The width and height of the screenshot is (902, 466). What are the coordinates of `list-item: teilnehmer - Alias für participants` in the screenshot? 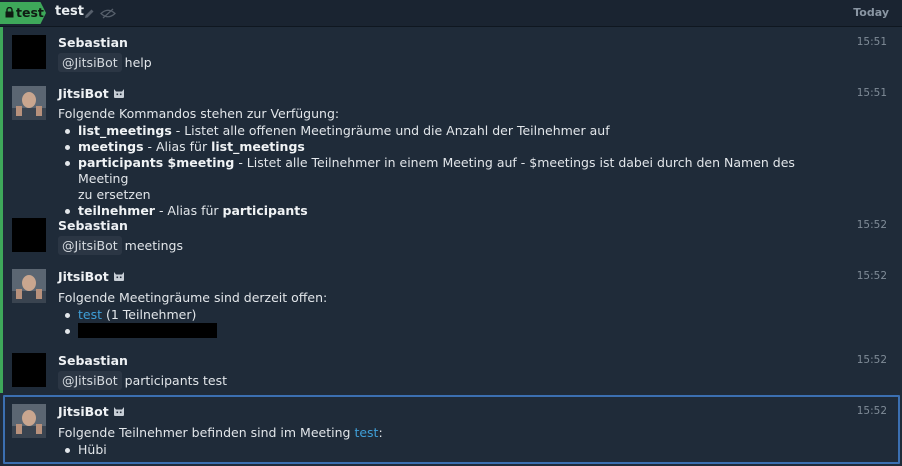 It's located at (438, 211).